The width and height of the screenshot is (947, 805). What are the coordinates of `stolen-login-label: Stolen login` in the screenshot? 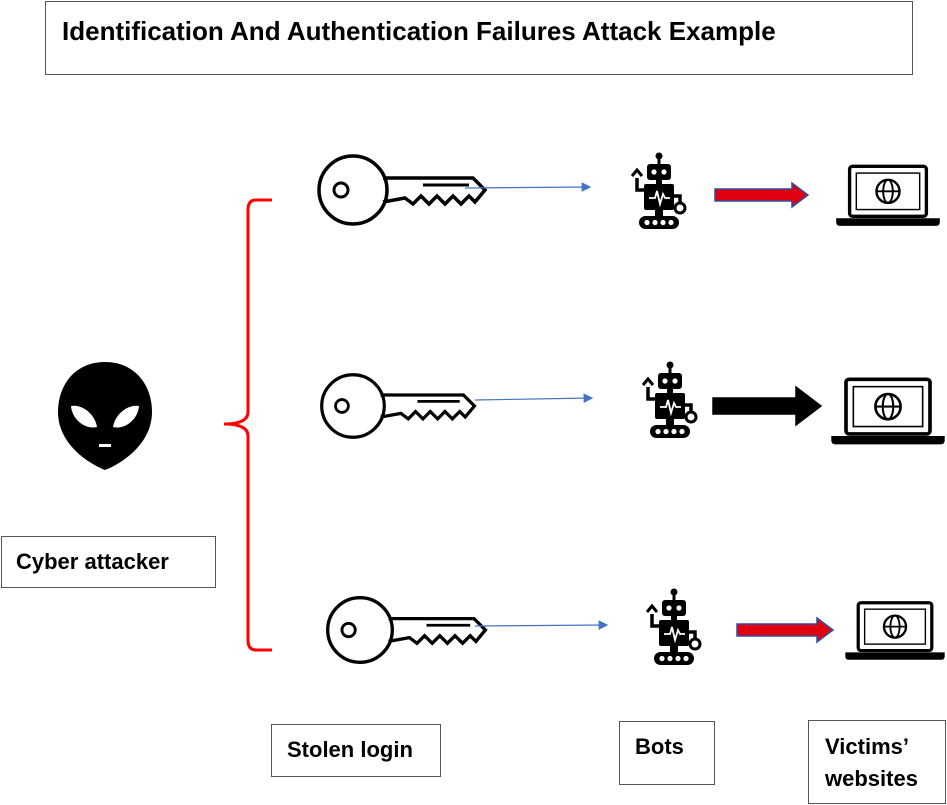 It's located at (356, 750).